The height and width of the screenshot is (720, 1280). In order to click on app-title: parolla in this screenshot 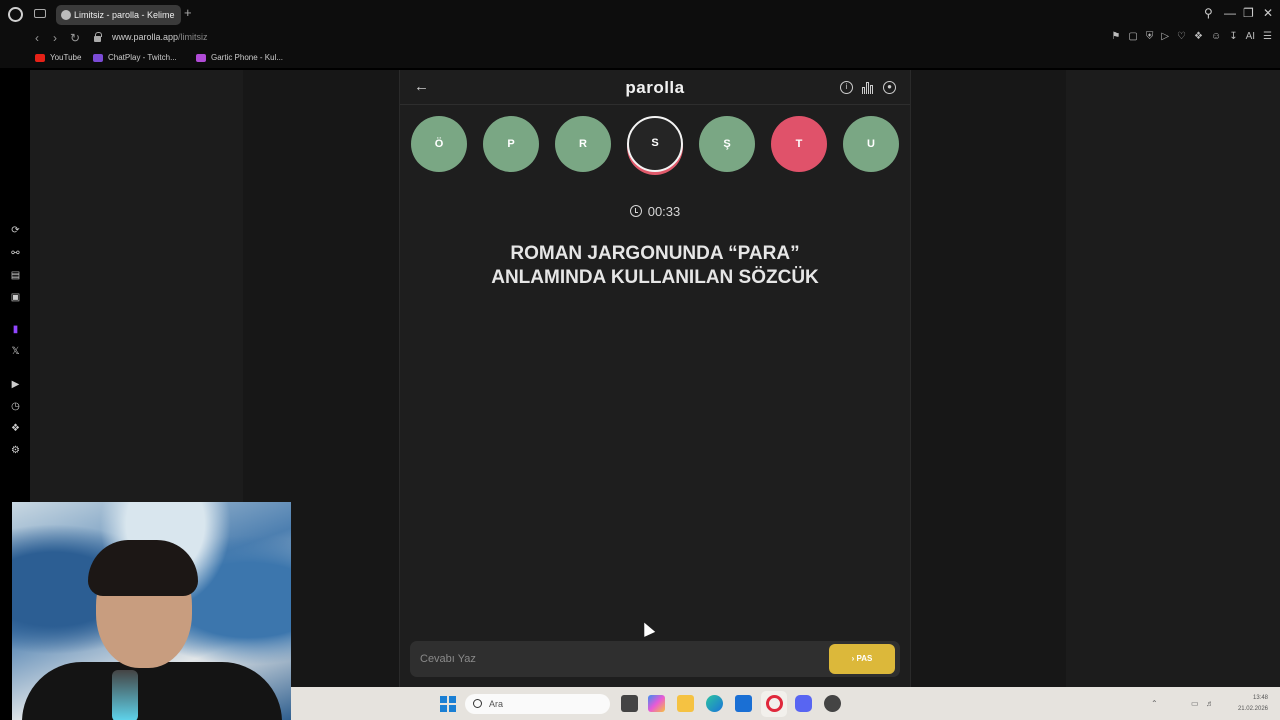, I will do `click(655, 87)`.